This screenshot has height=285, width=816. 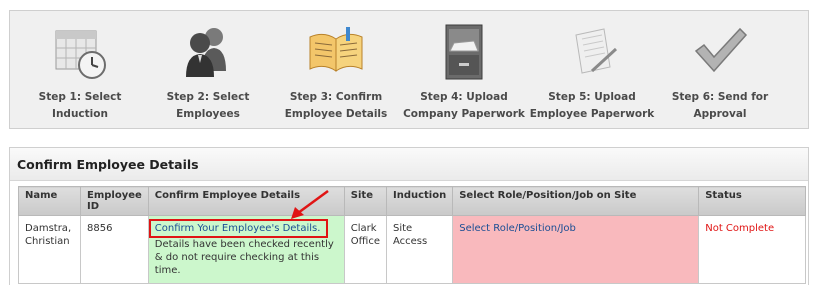 I want to click on step-3-label: Step 3: Confirm Employee Details, so click(x=336, y=105).